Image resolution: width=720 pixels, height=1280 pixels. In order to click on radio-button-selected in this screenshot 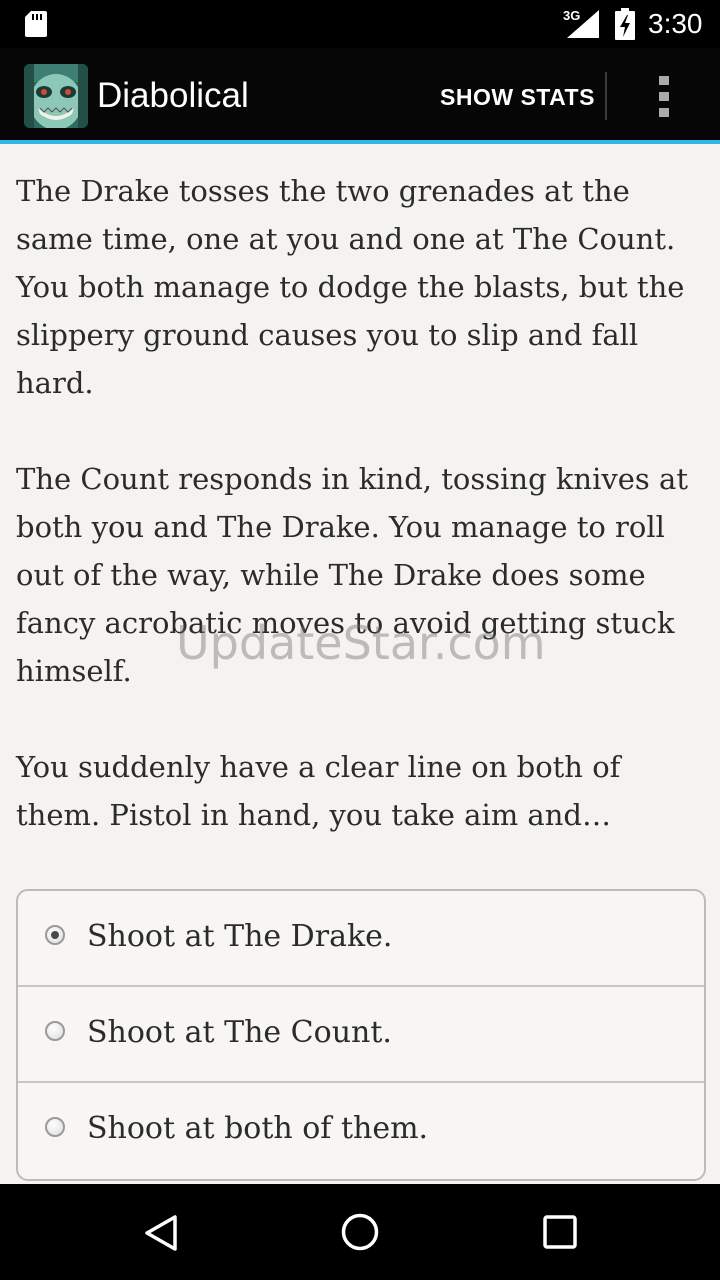, I will do `click(55, 935)`.